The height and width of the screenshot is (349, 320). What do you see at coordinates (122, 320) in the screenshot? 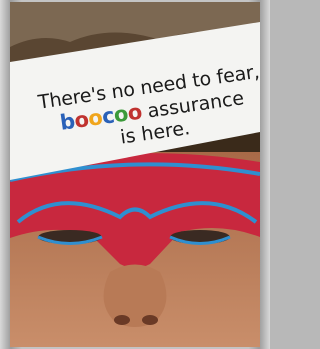
I see `nostril-left` at bounding box center [122, 320].